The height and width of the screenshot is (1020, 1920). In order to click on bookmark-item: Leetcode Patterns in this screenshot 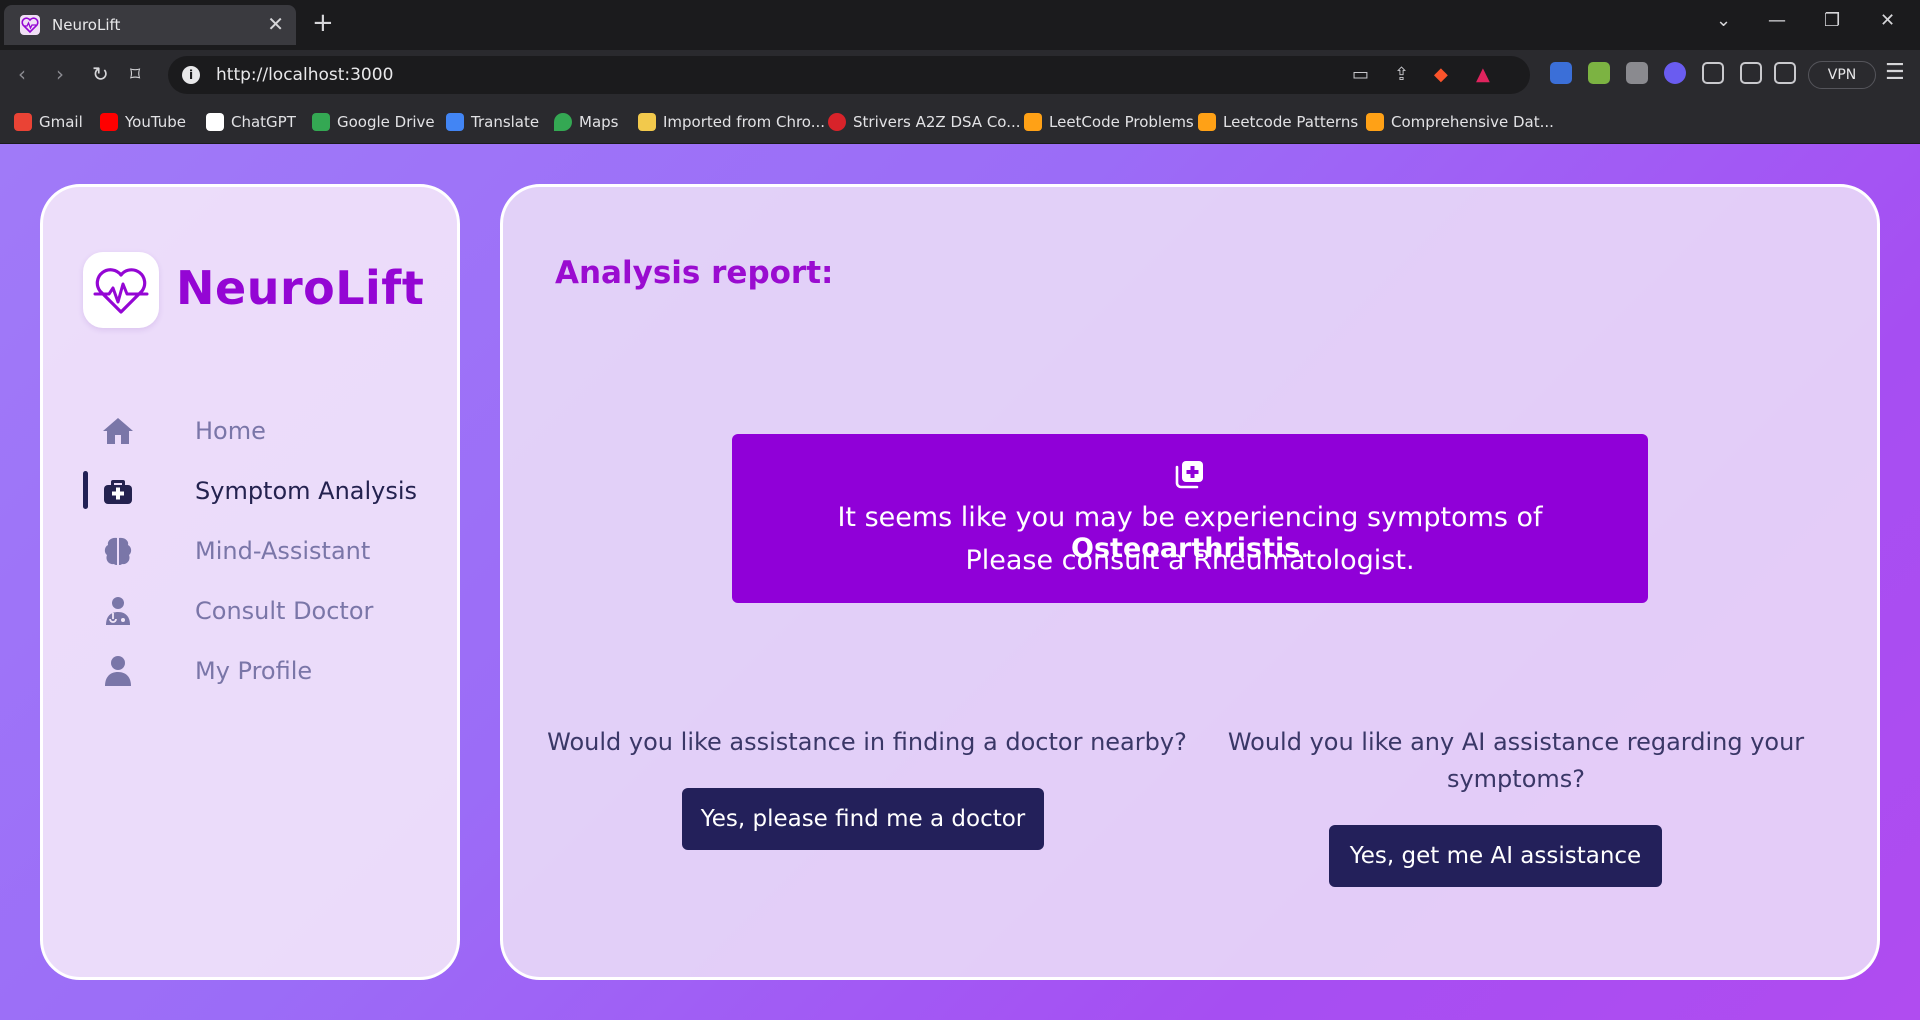, I will do `click(1278, 122)`.